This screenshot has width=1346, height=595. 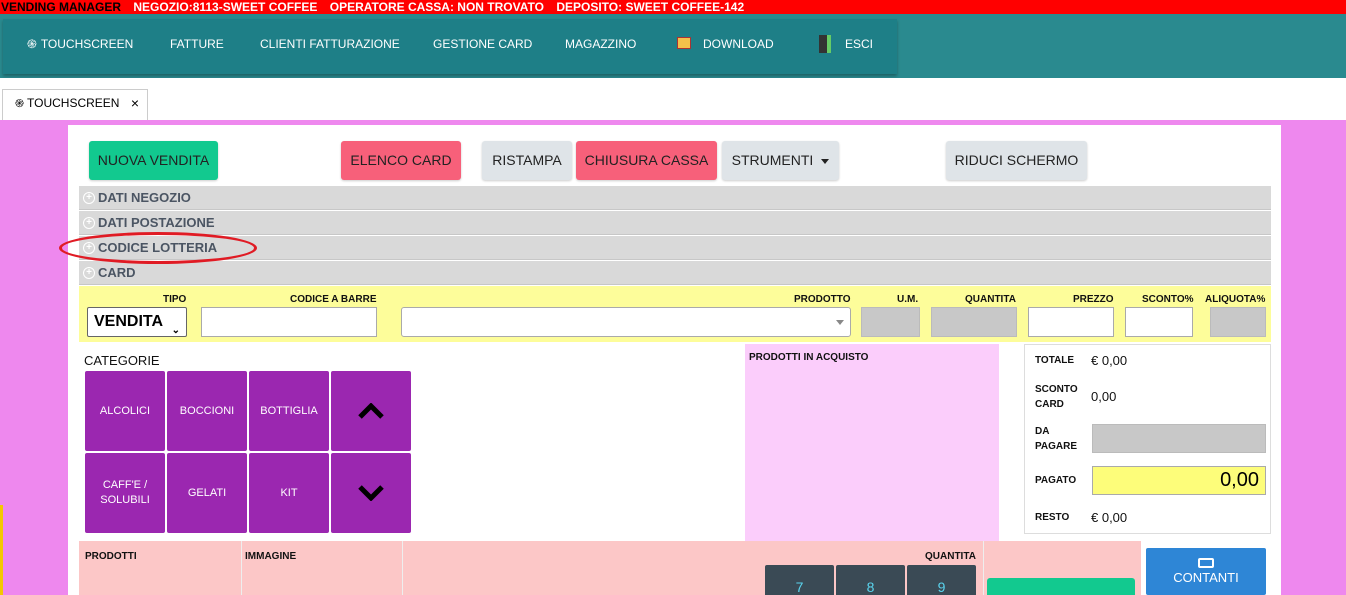 What do you see at coordinates (330, 46) in the screenshot?
I see `nav-clienti-fatturazione: CLIENTI FATTURAZIONE` at bounding box center [330, 46].